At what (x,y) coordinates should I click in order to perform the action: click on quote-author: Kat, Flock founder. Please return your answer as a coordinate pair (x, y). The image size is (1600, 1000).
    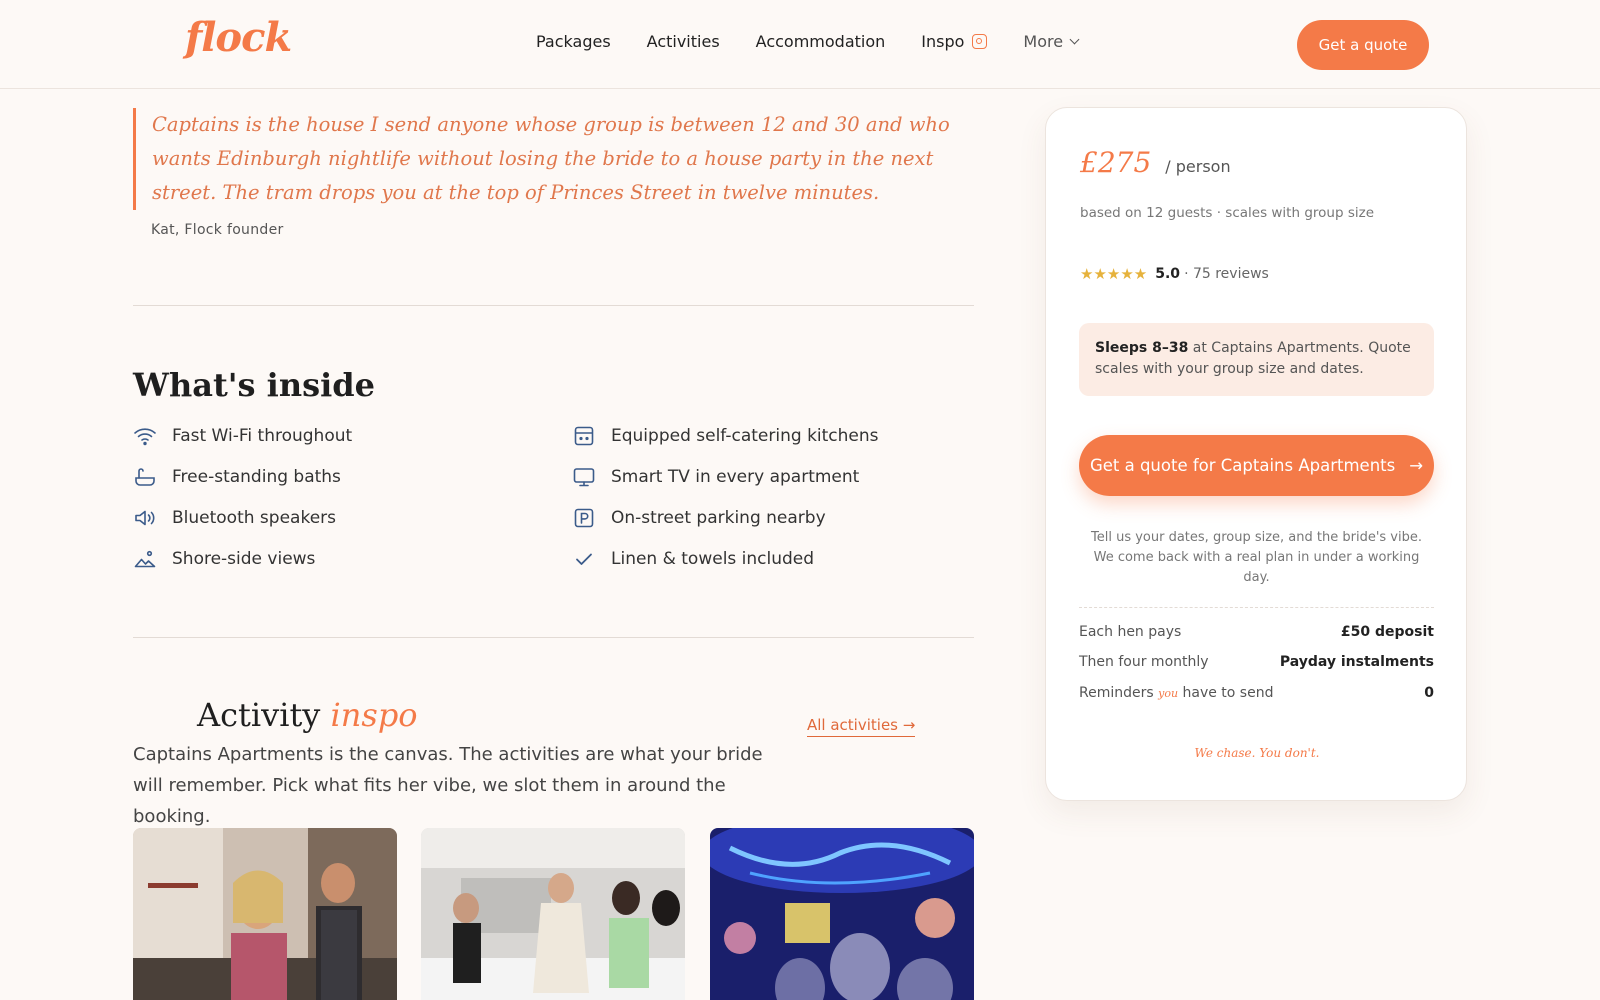
    Looking at the image, I should click on (217, 230).